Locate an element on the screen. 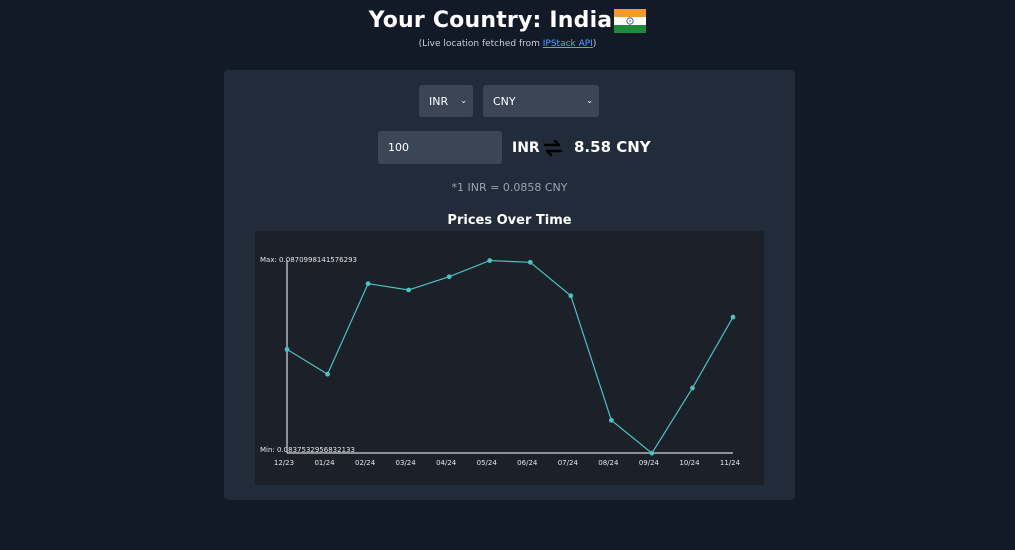  x-tick-label: 05/24 is located at coordinates (487, 463).